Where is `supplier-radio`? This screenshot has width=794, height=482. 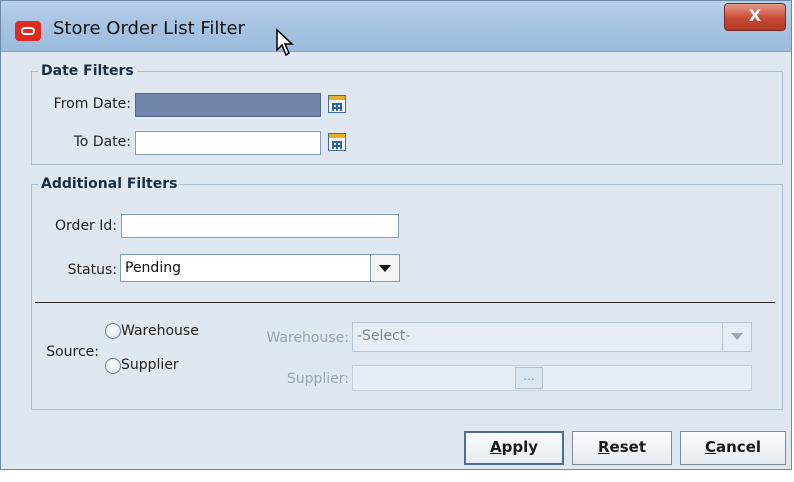 supplier-radio is located at coordinates (113, 366).